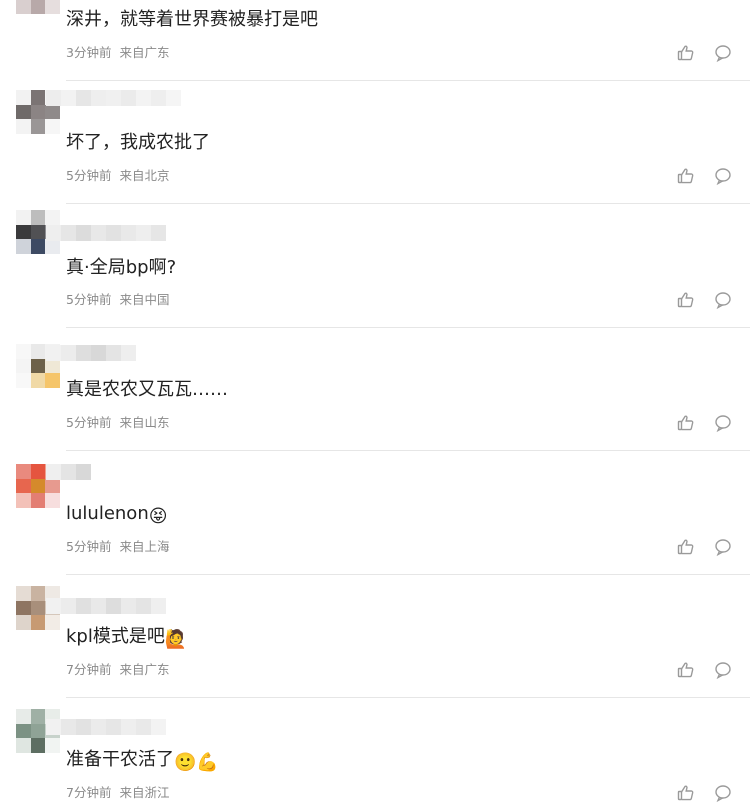 Image resolution: width=754 pixels, height=803 pixels. What do you see at coordinates (120, 759) in the screenshot?
I see `comment-text-content: 准备干农活了` at bounding box center [120, 759].